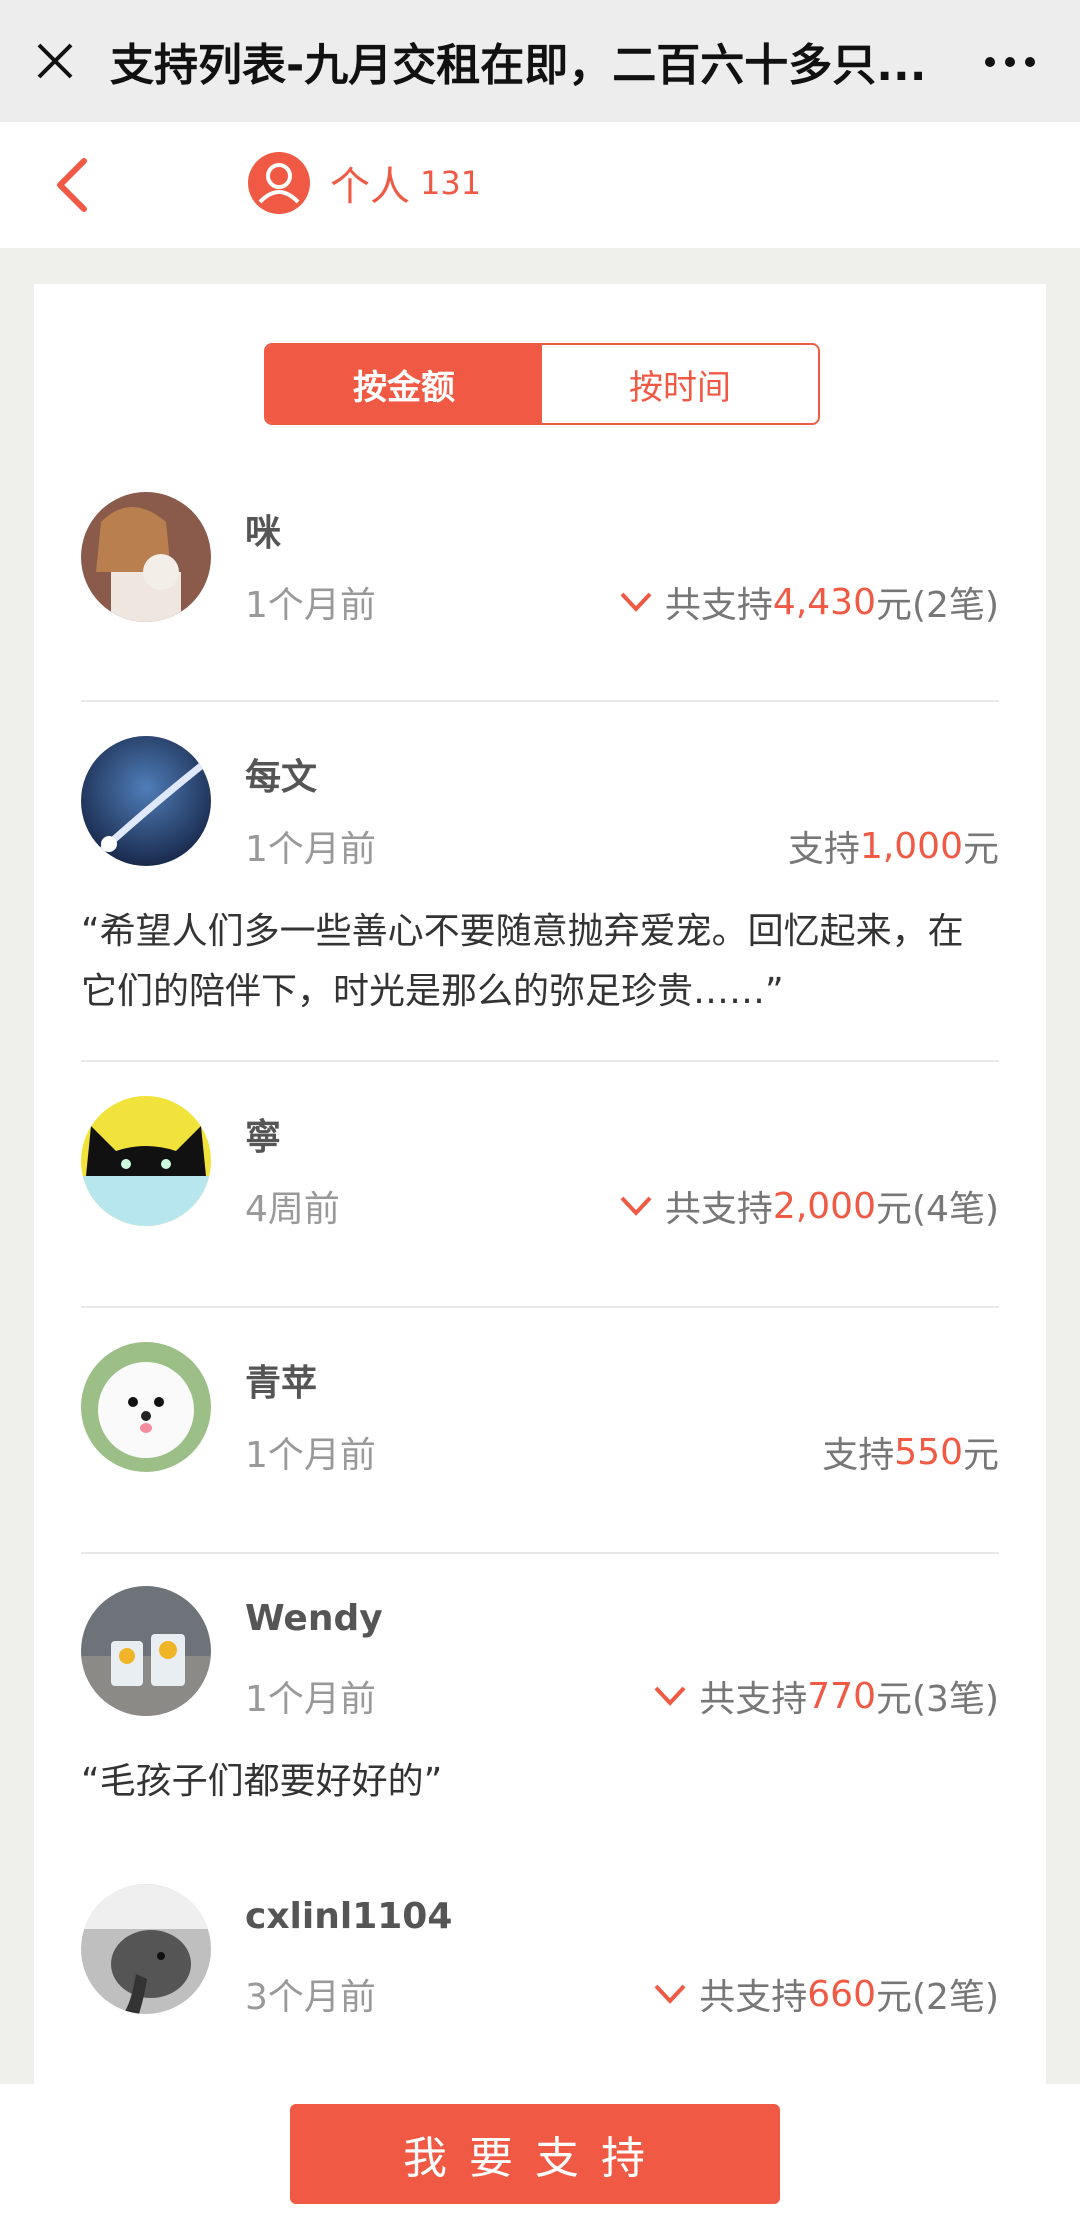  I want to click on amount-value: 4,430, so click(824, 602).